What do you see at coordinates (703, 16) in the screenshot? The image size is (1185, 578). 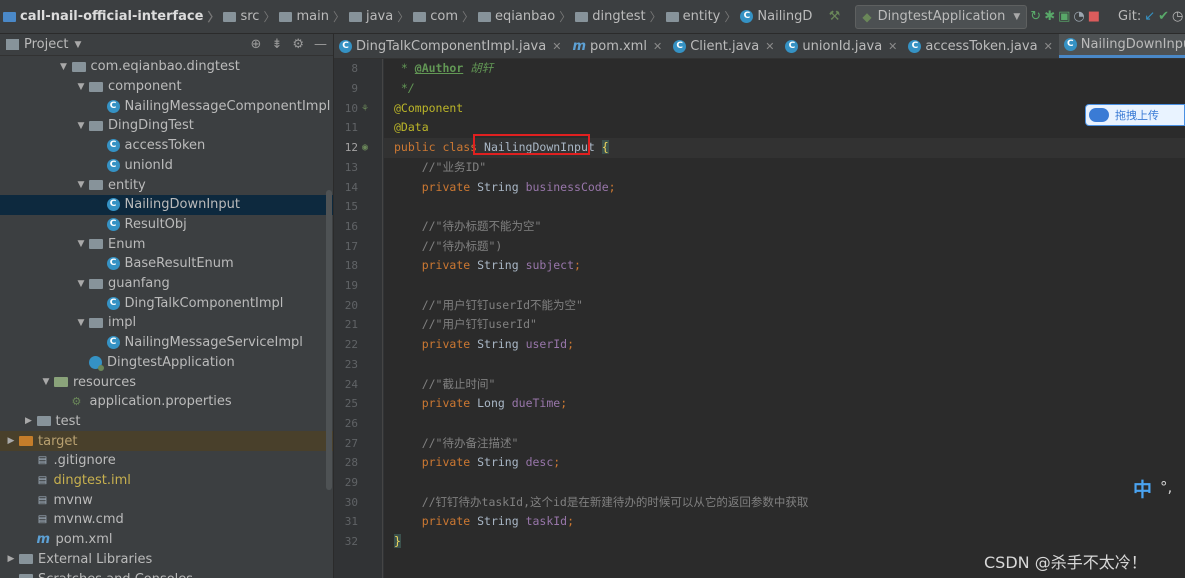 I see `breadcrumb-item: entity 〉` at bounding box center [703, 16].